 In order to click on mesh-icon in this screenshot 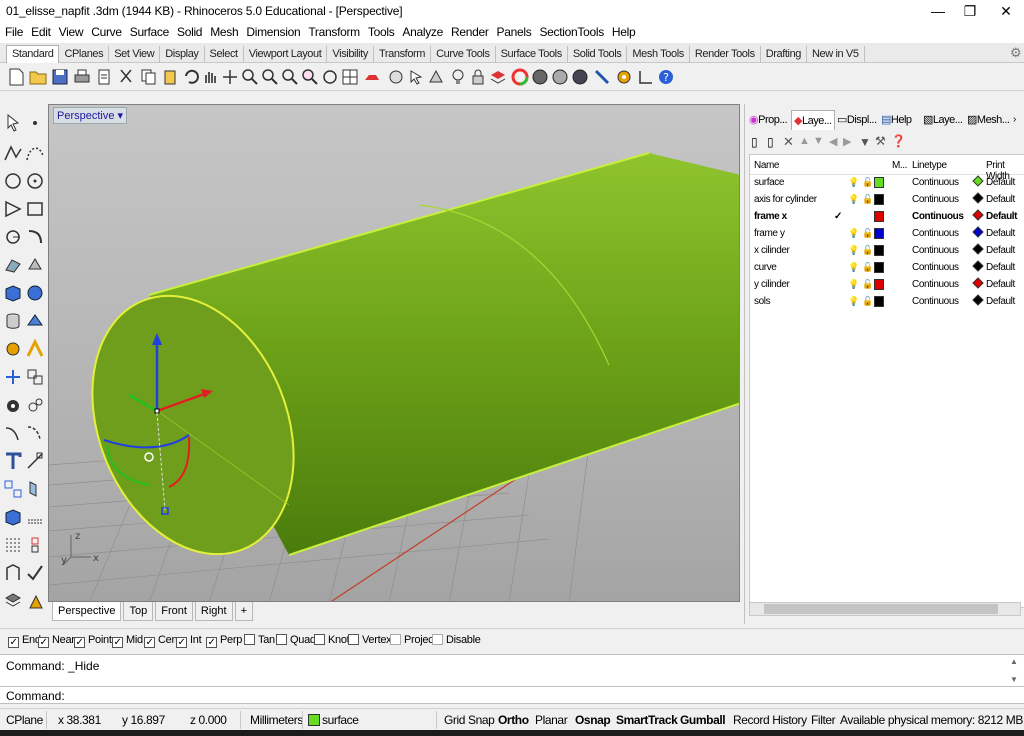, I will do `click(35, 321)`.